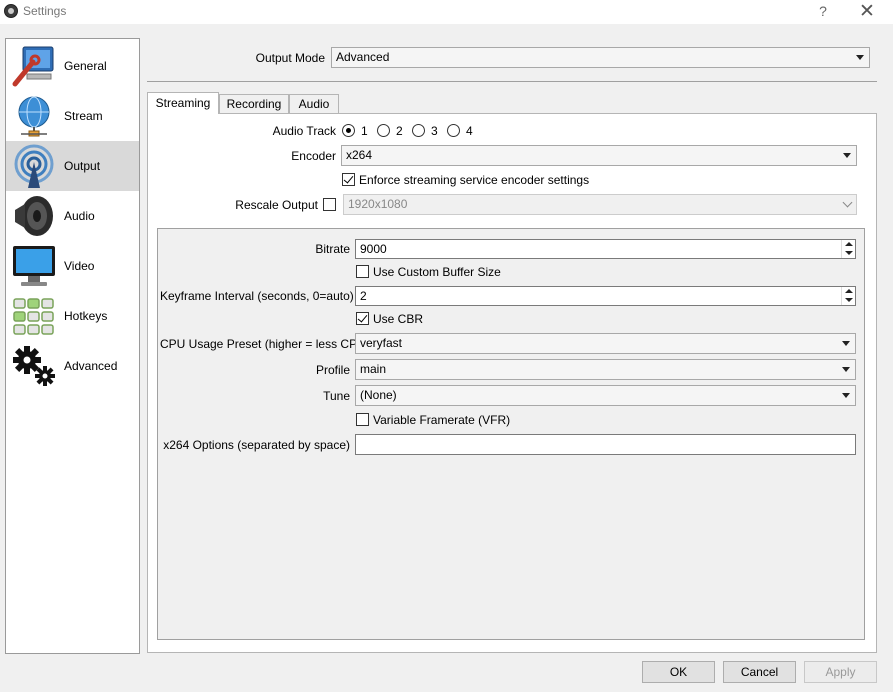 The height and width of the screenshot is (692, 893). I want to click on output-mode-value: Advanced, so click(363, 57).